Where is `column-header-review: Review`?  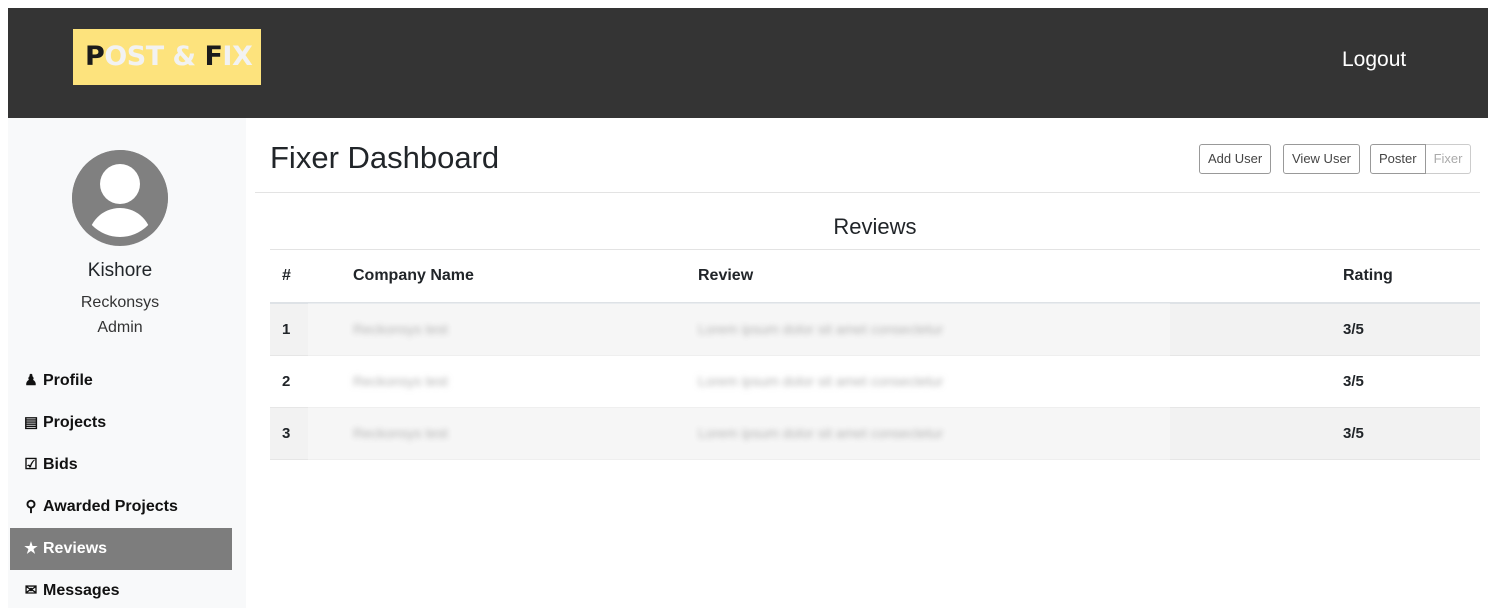 column-header-review: Review is located at coordinates (1020, 276).